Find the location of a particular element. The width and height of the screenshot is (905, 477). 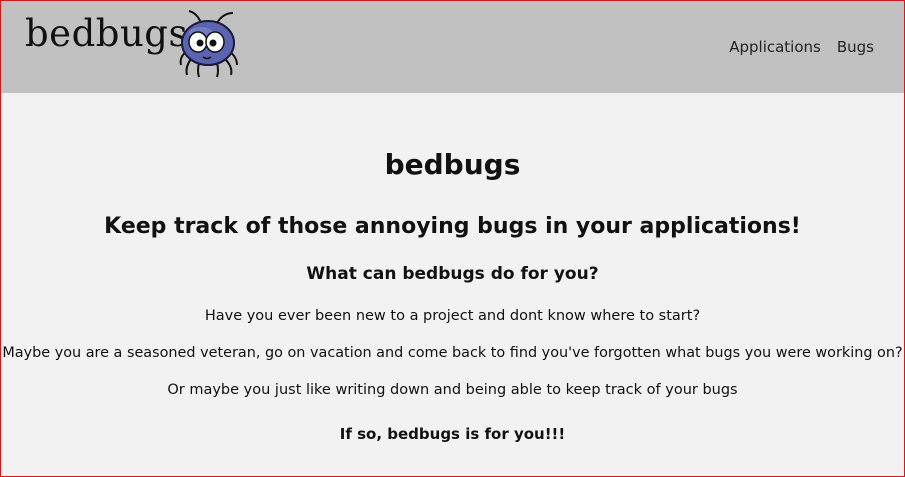

nav-links: Applications Bugs is located at coordinates (801, 47).